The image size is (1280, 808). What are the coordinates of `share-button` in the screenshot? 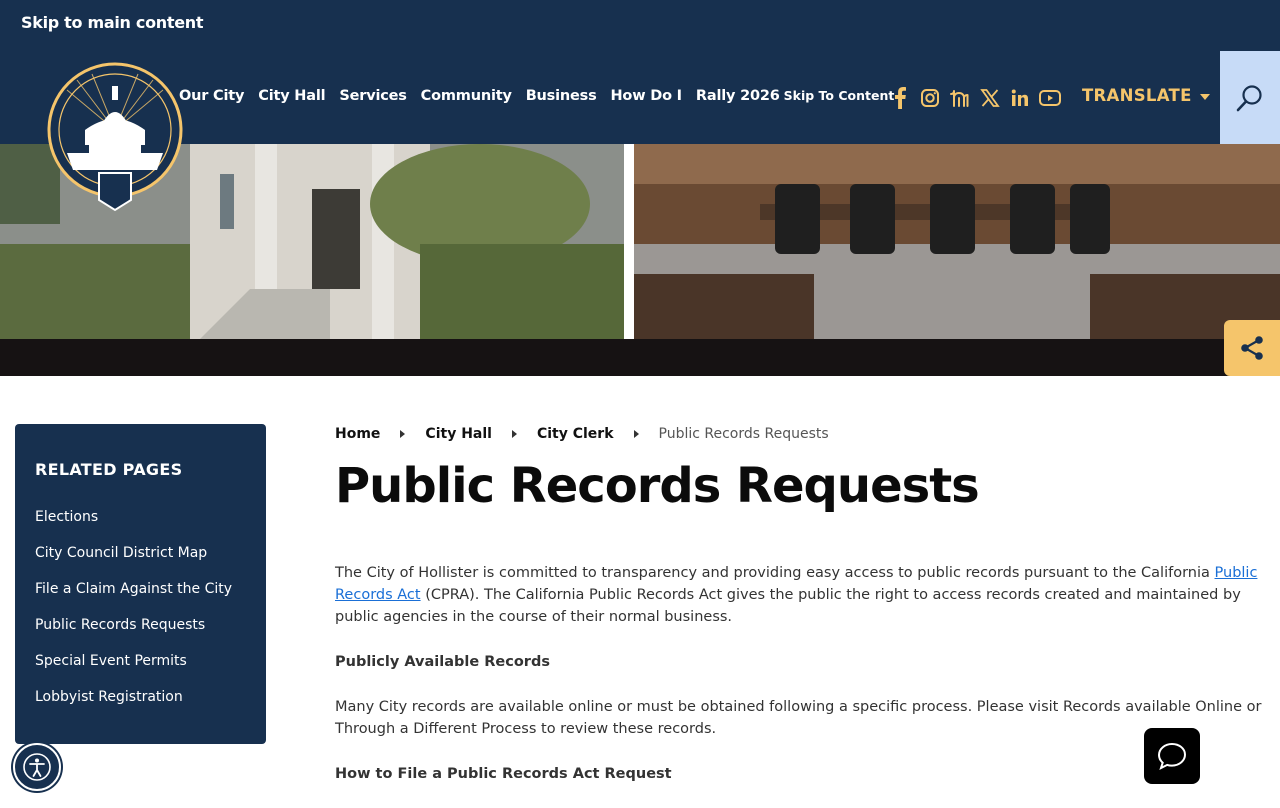 It's located at (1252, 348).